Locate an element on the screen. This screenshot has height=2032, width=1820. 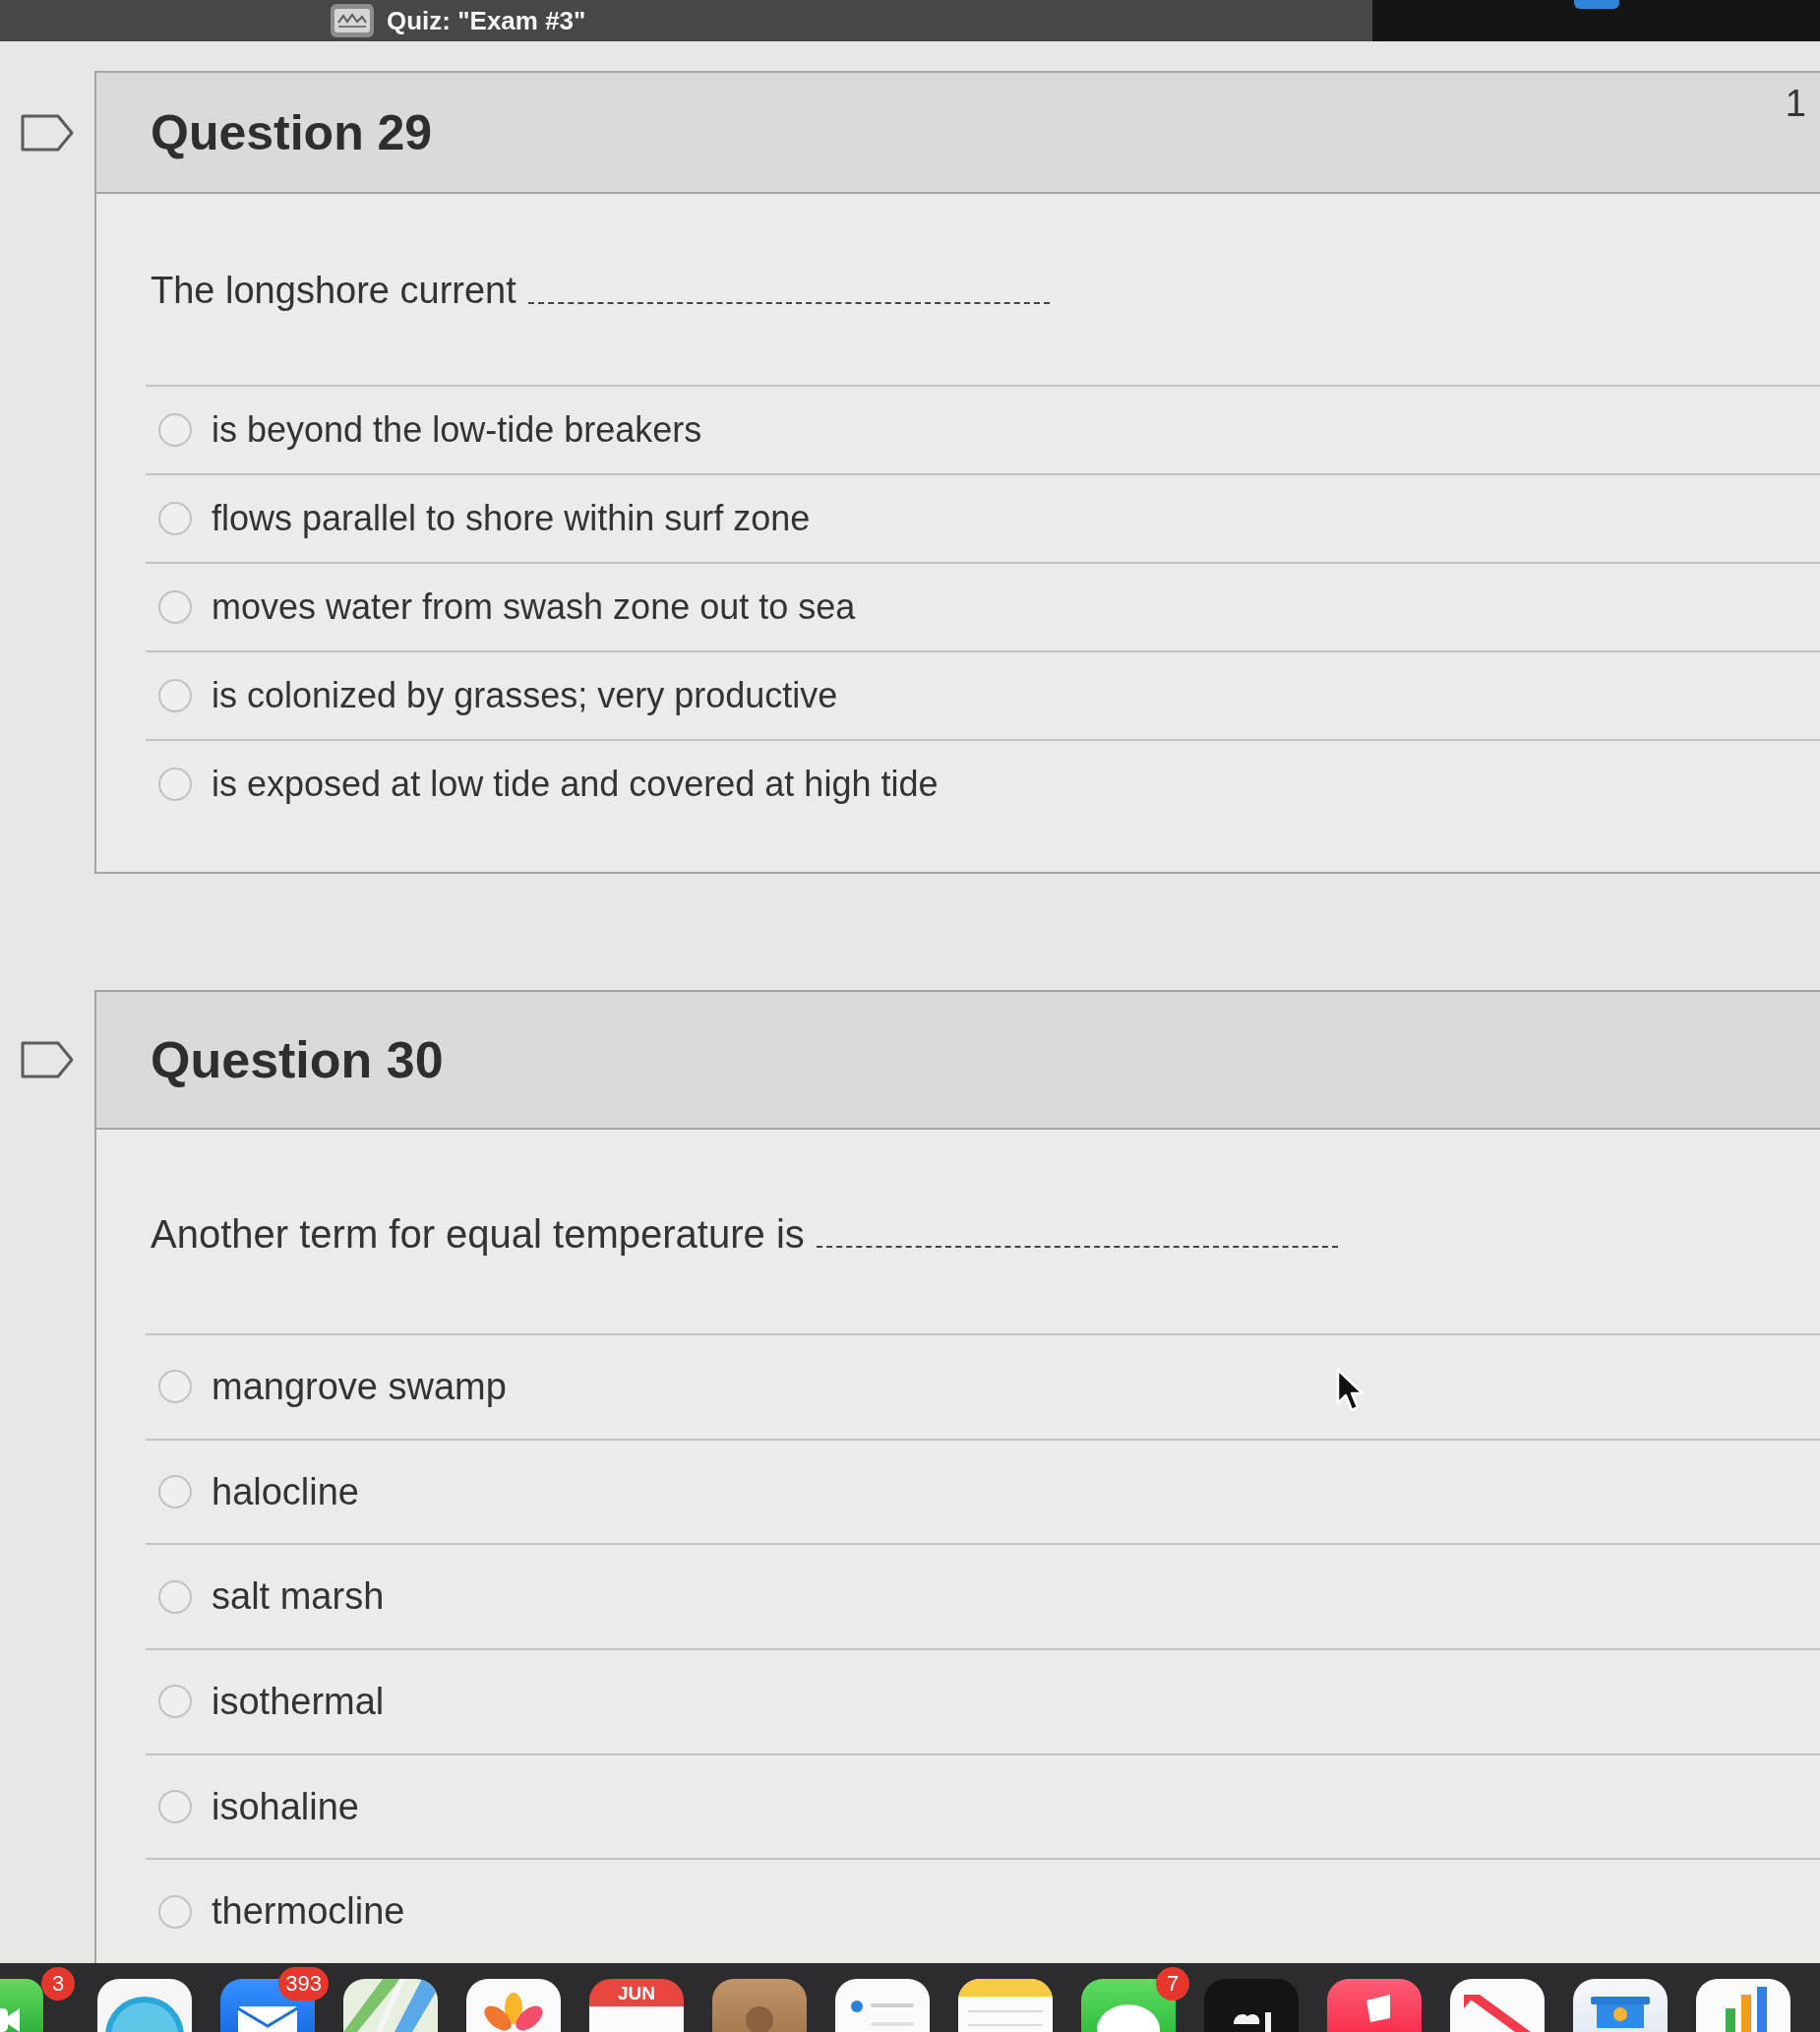
question-title: Question 29 is located at coordinates (292, 132).